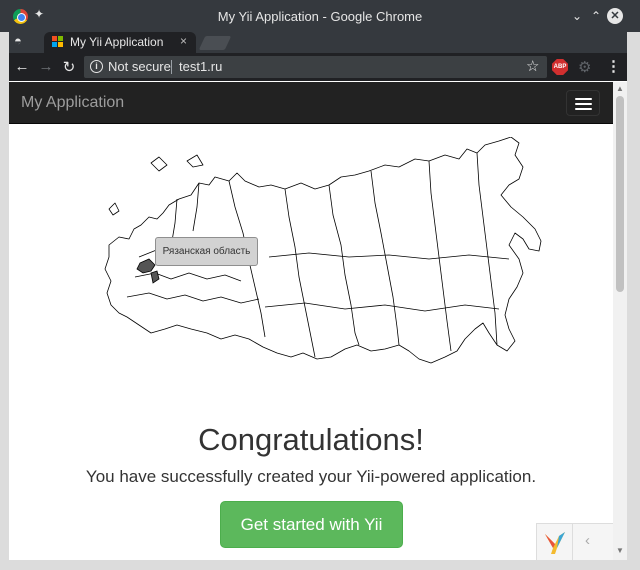 This screenshot has width=640, height=570. Describe the element at coordinates (215, 43) in the screenshot. I see `new-tab-button` at that location.